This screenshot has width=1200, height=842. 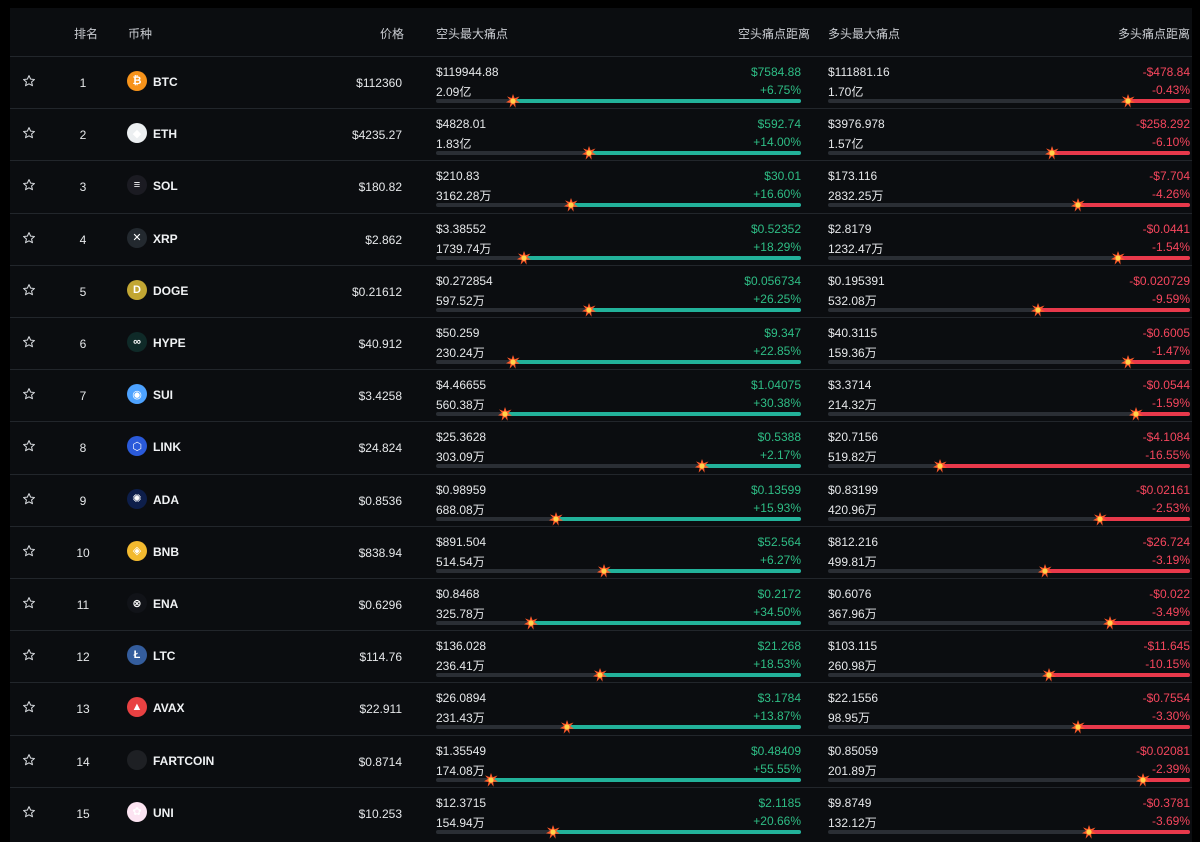 I want to click on coin-name: ADA, so click(x=166, y=500).